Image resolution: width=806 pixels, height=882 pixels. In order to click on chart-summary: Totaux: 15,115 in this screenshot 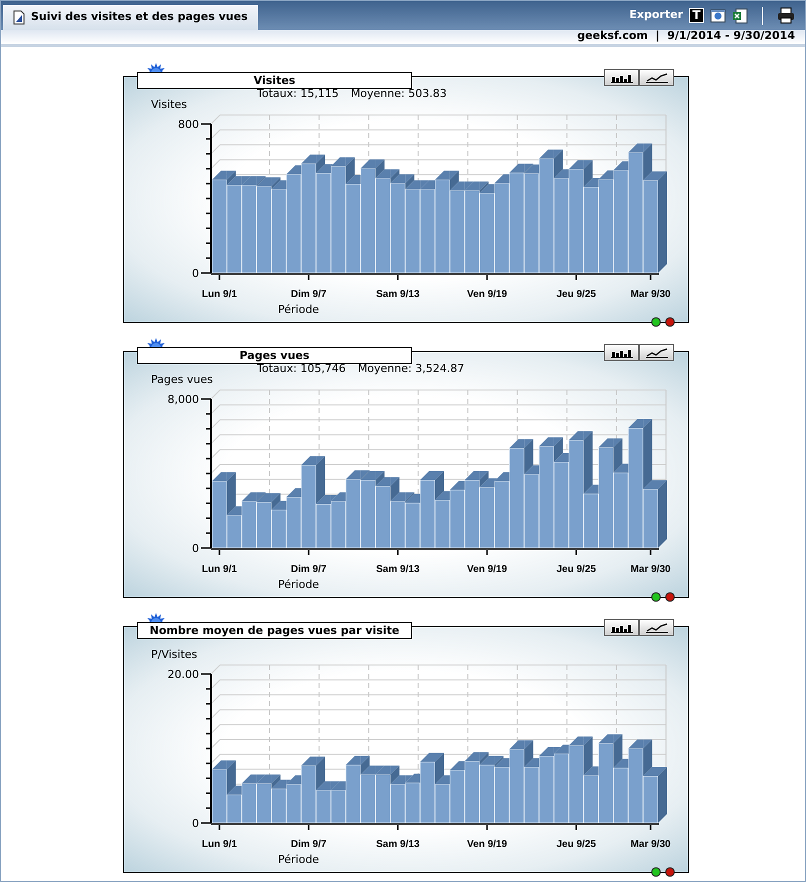, I will do `click(298, 93)`.